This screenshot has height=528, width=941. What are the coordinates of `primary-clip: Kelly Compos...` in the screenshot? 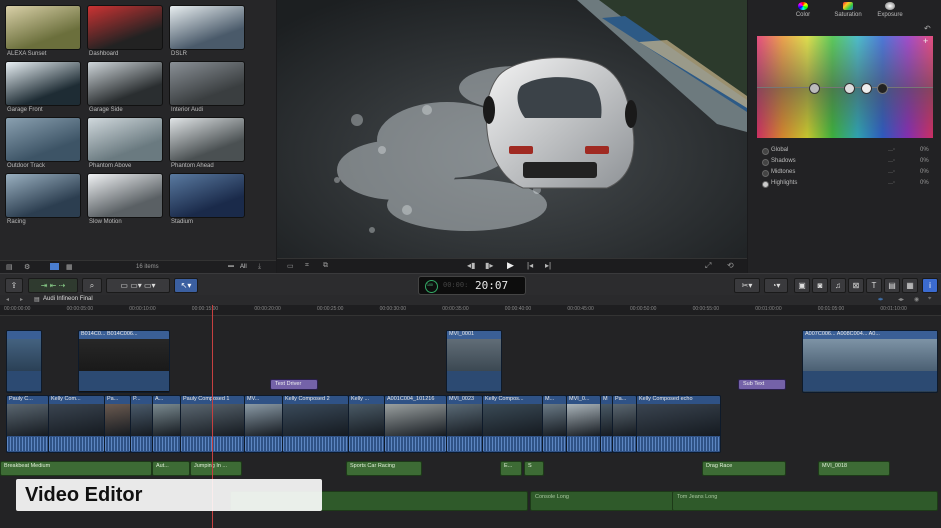 It's located at (512, 424).